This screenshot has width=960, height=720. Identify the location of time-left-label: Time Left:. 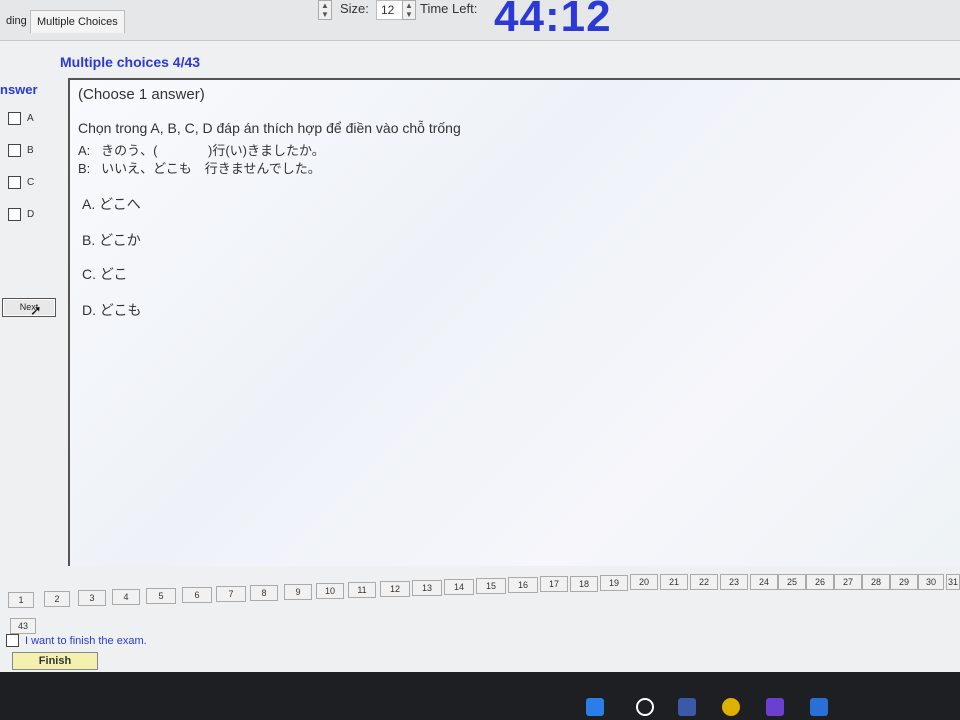
(449, 8).